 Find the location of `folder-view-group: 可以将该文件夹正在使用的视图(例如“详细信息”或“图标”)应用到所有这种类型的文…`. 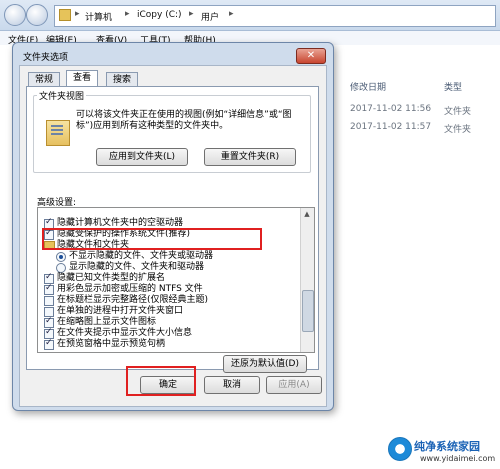

folder-view-group: 可以将该文件夹正在使用的视图(例如“详细信息”或“图标”)应用到所有这种类型的文… is located at coordinates (172, 134).